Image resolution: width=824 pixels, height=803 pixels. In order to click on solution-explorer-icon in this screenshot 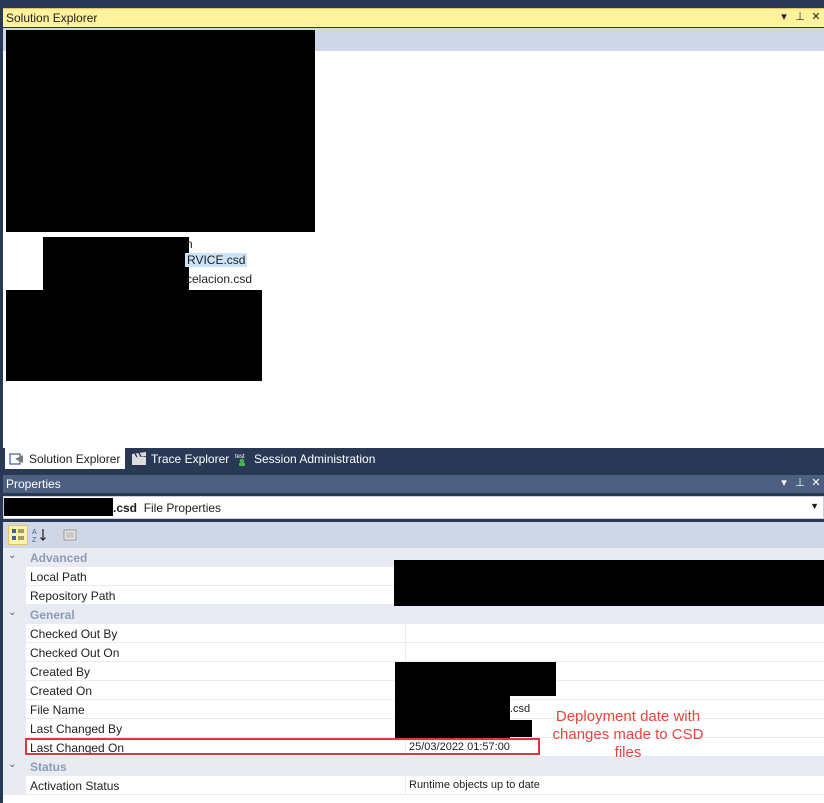, I will do `click(17, 459)`.